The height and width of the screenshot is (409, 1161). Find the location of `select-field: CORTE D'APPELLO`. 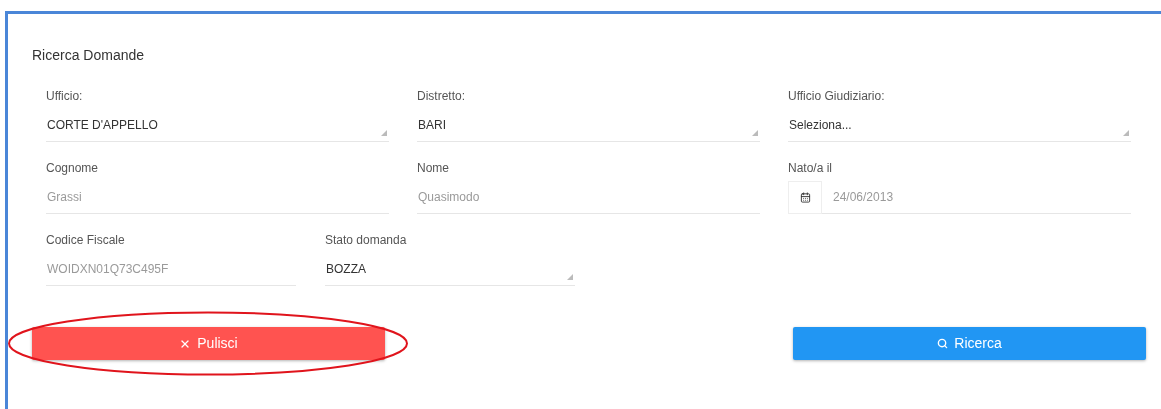

select-field: CORTE D'APPELLO is located at coordinates (217, 125).